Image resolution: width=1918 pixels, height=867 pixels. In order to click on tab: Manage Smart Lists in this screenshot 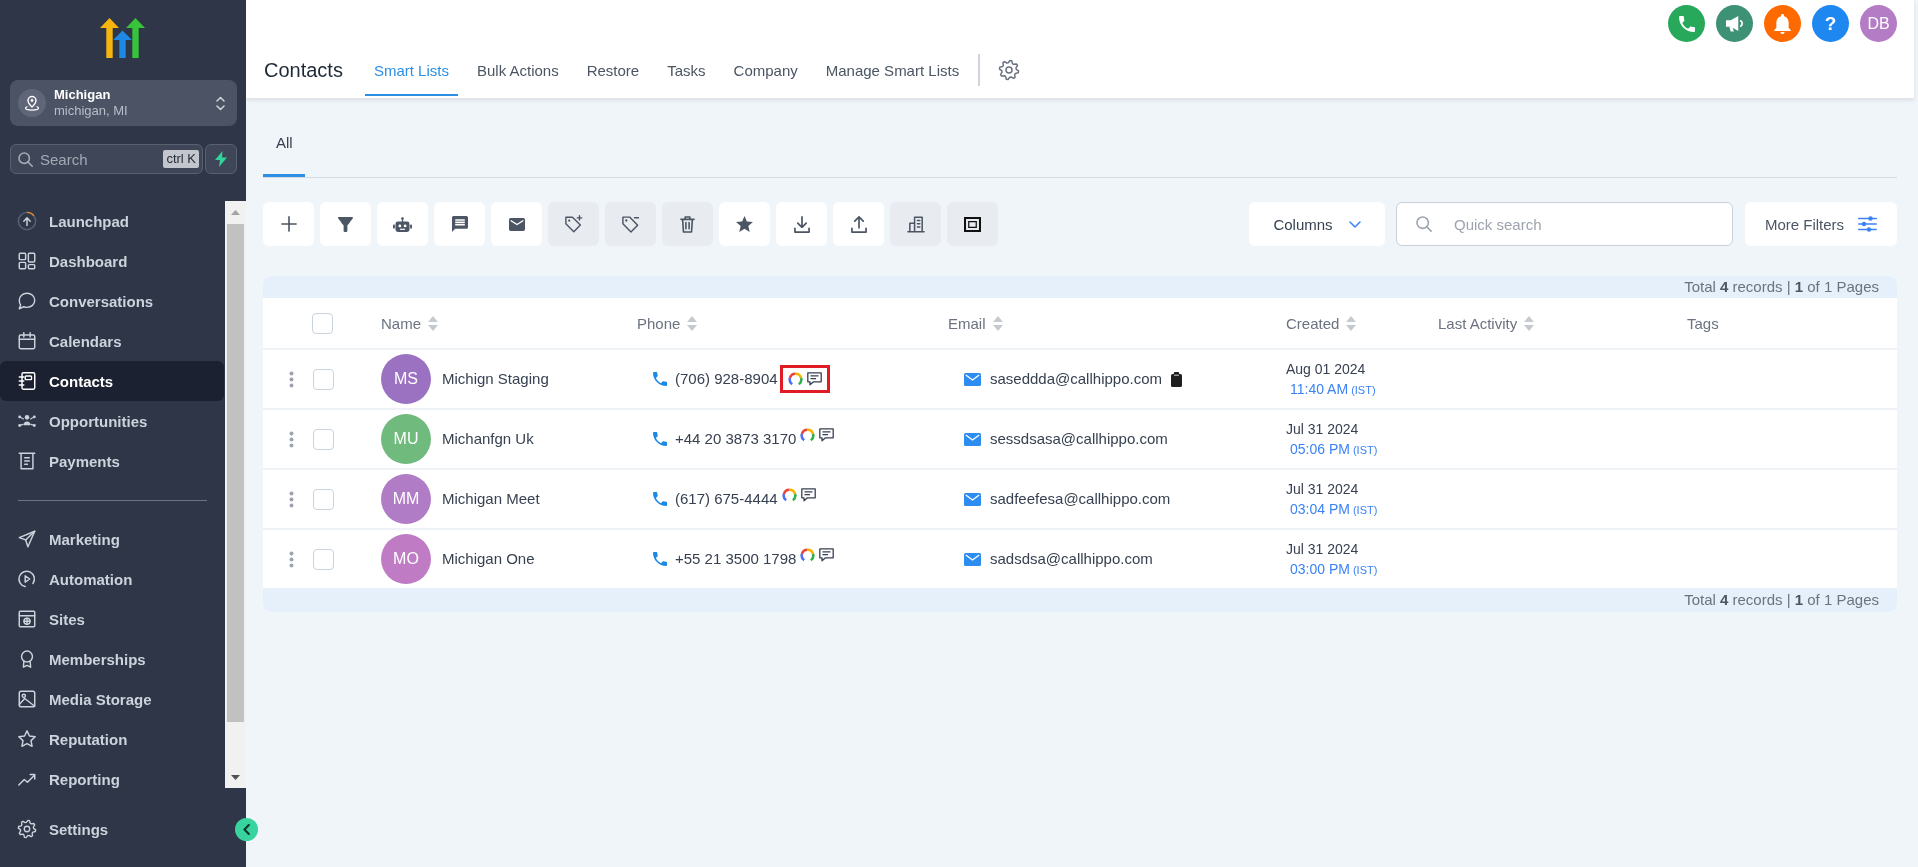, I will do `click(892, 71)`.